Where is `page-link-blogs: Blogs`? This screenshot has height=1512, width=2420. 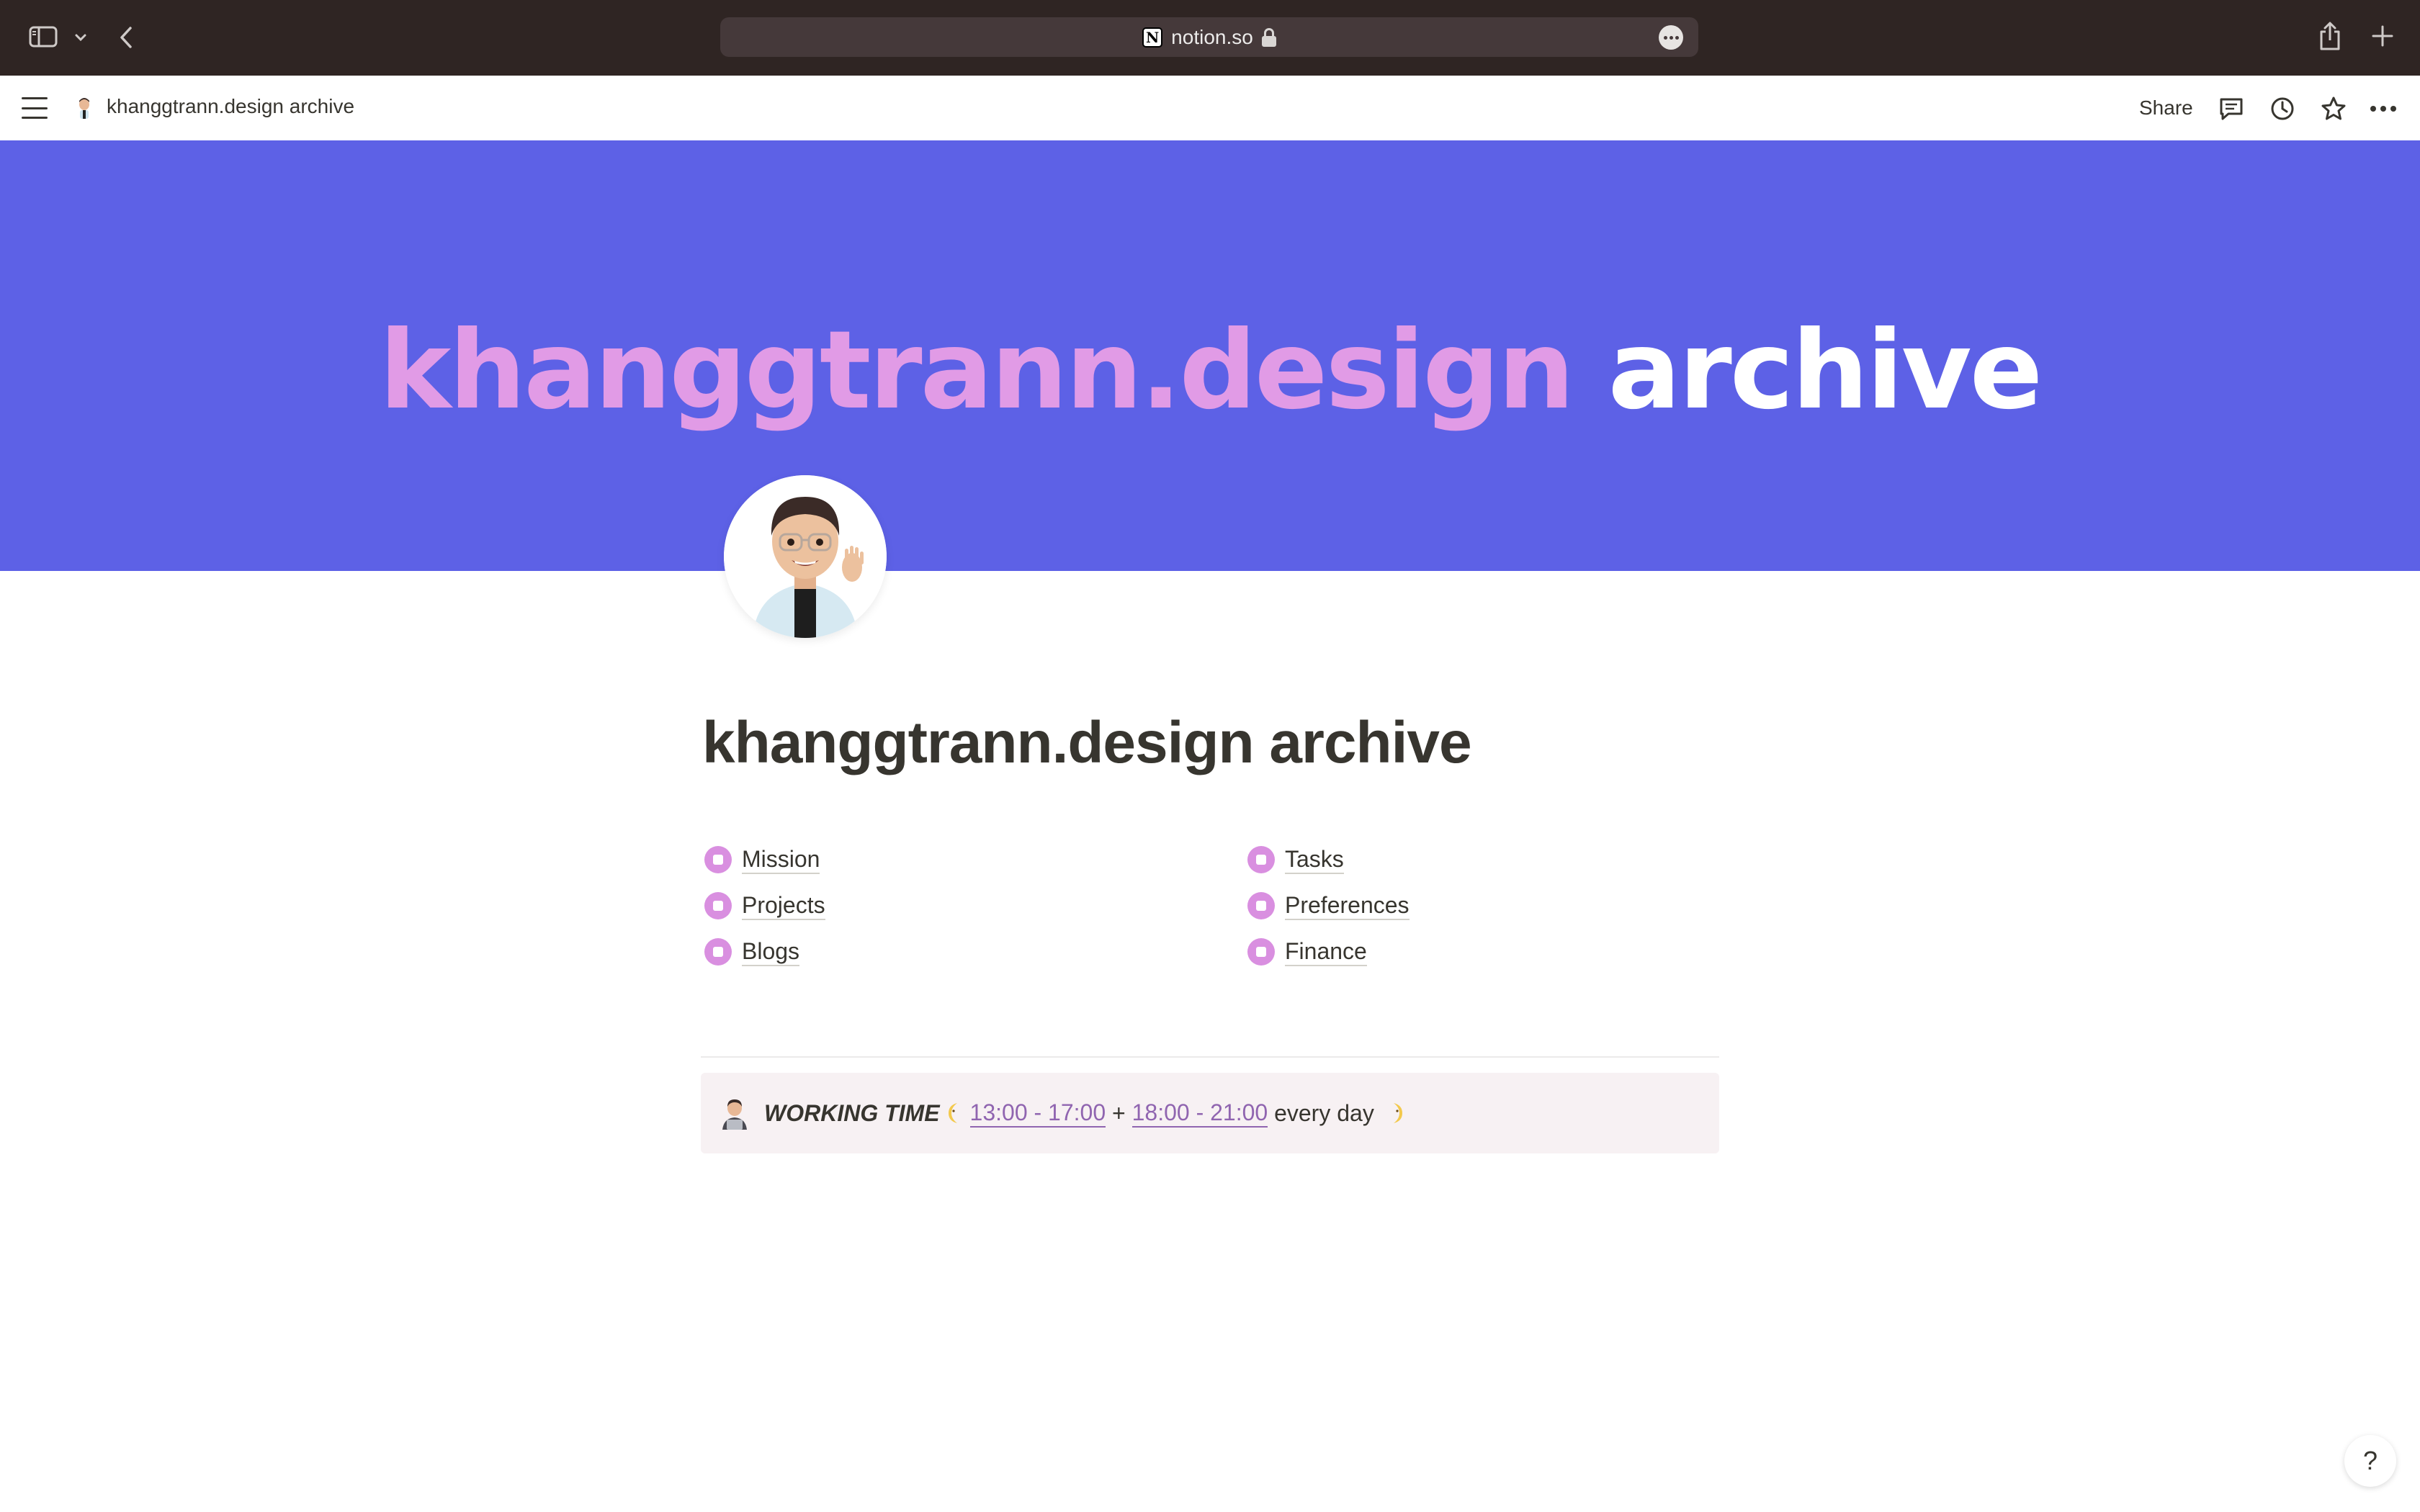
page-link-blogs: Blogs is located at coordinates (764, 952).